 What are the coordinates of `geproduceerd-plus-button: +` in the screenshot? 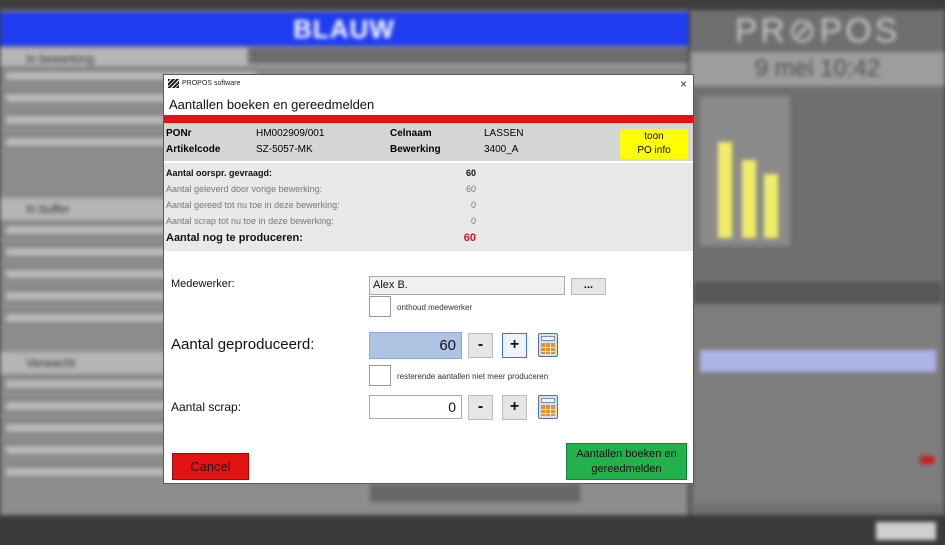 It's located at (514, 345).